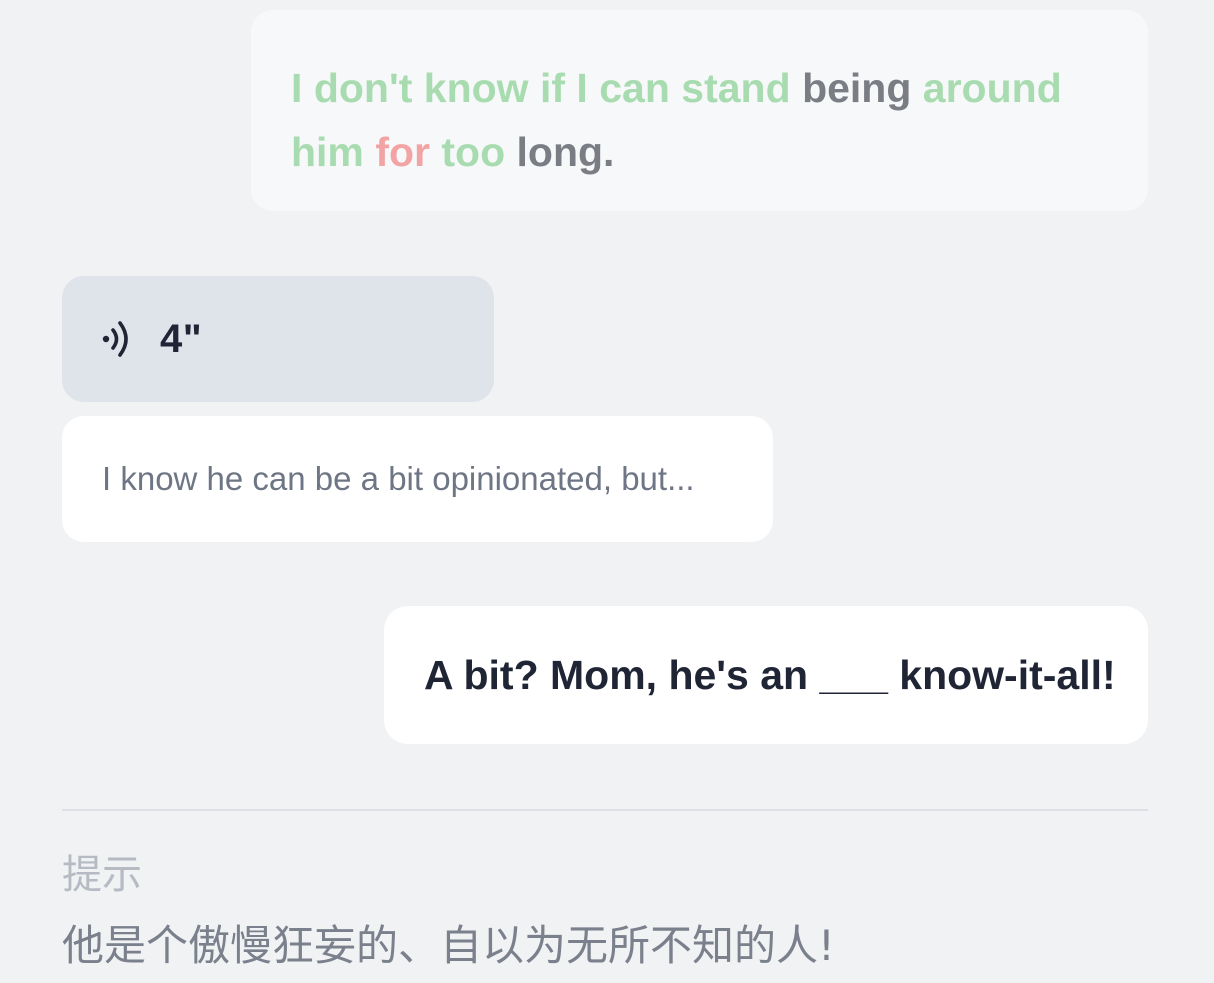  Describe the element at coordinates (448, 945) in the screenshot. I see `hint-text: 他是个傲慢狂妄的、自以为无所不知的人!` at that location.